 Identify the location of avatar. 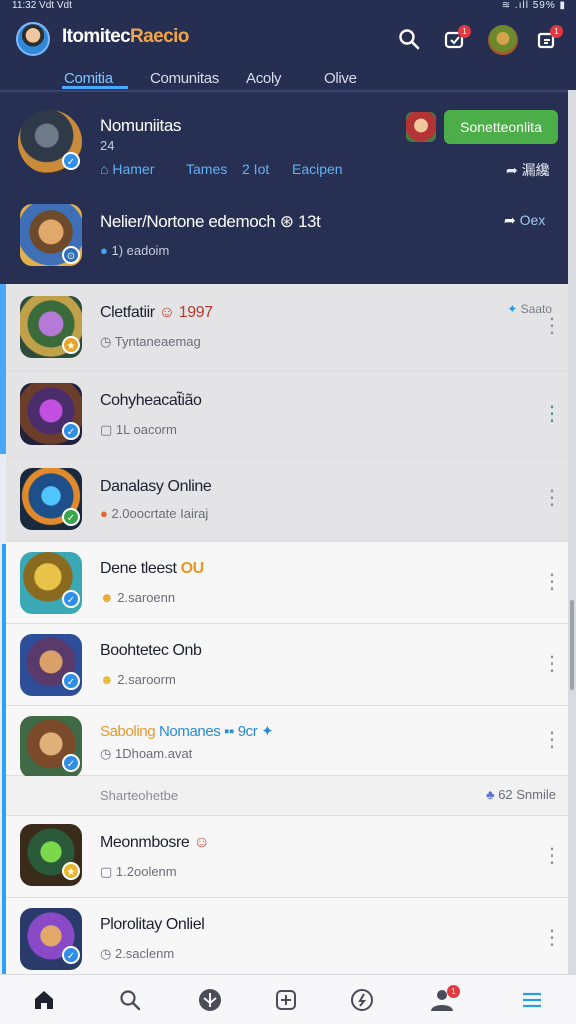
(33, 39).